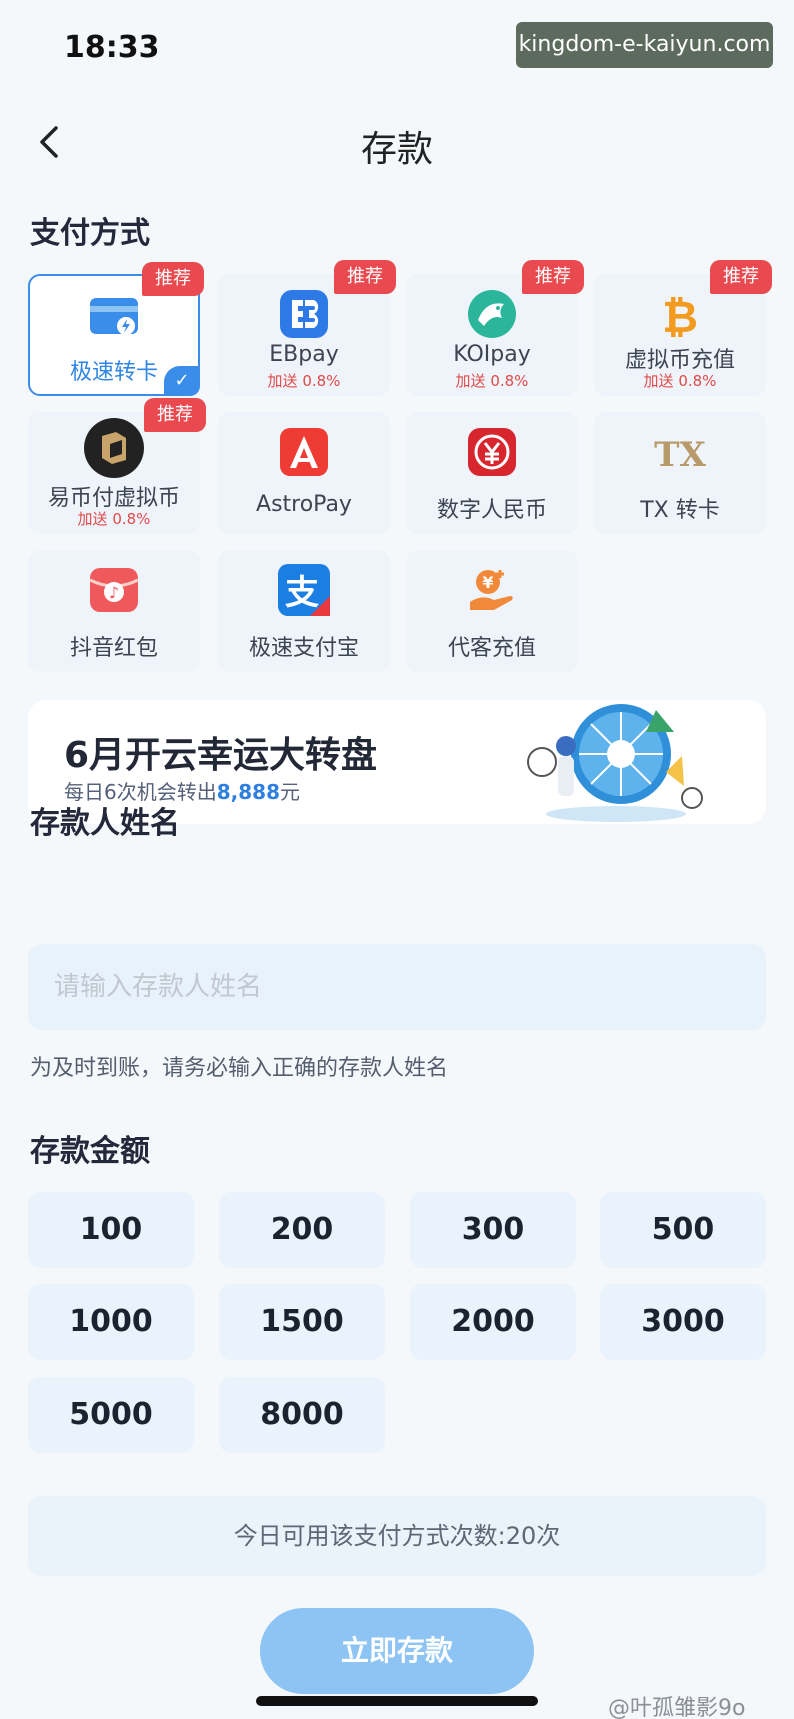 The height and width of the screenshot is (1719, 794). What do you see at coordinates (677, 1707) in the screenshot?
I see `source-watermark: @叶孤雏影9o` at bounding box center [677, 1707].